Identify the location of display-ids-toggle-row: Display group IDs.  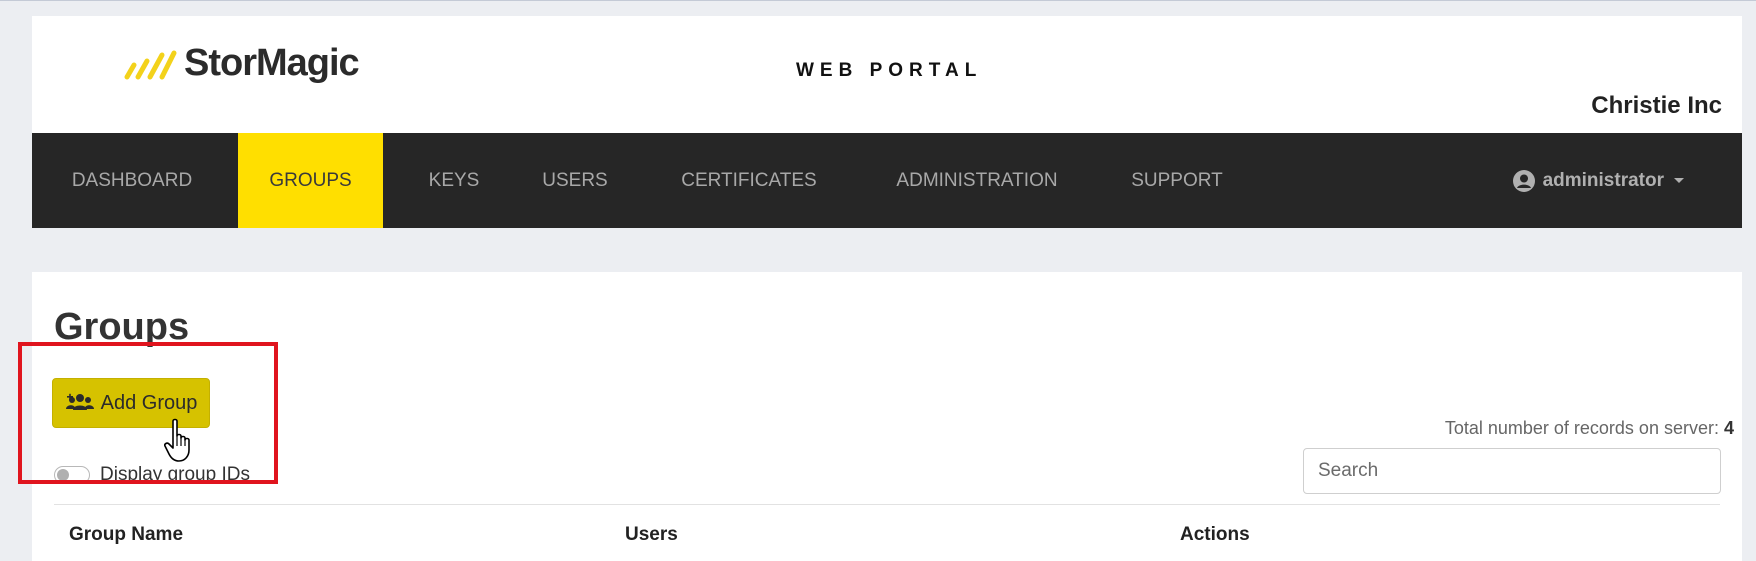
(152, 475).